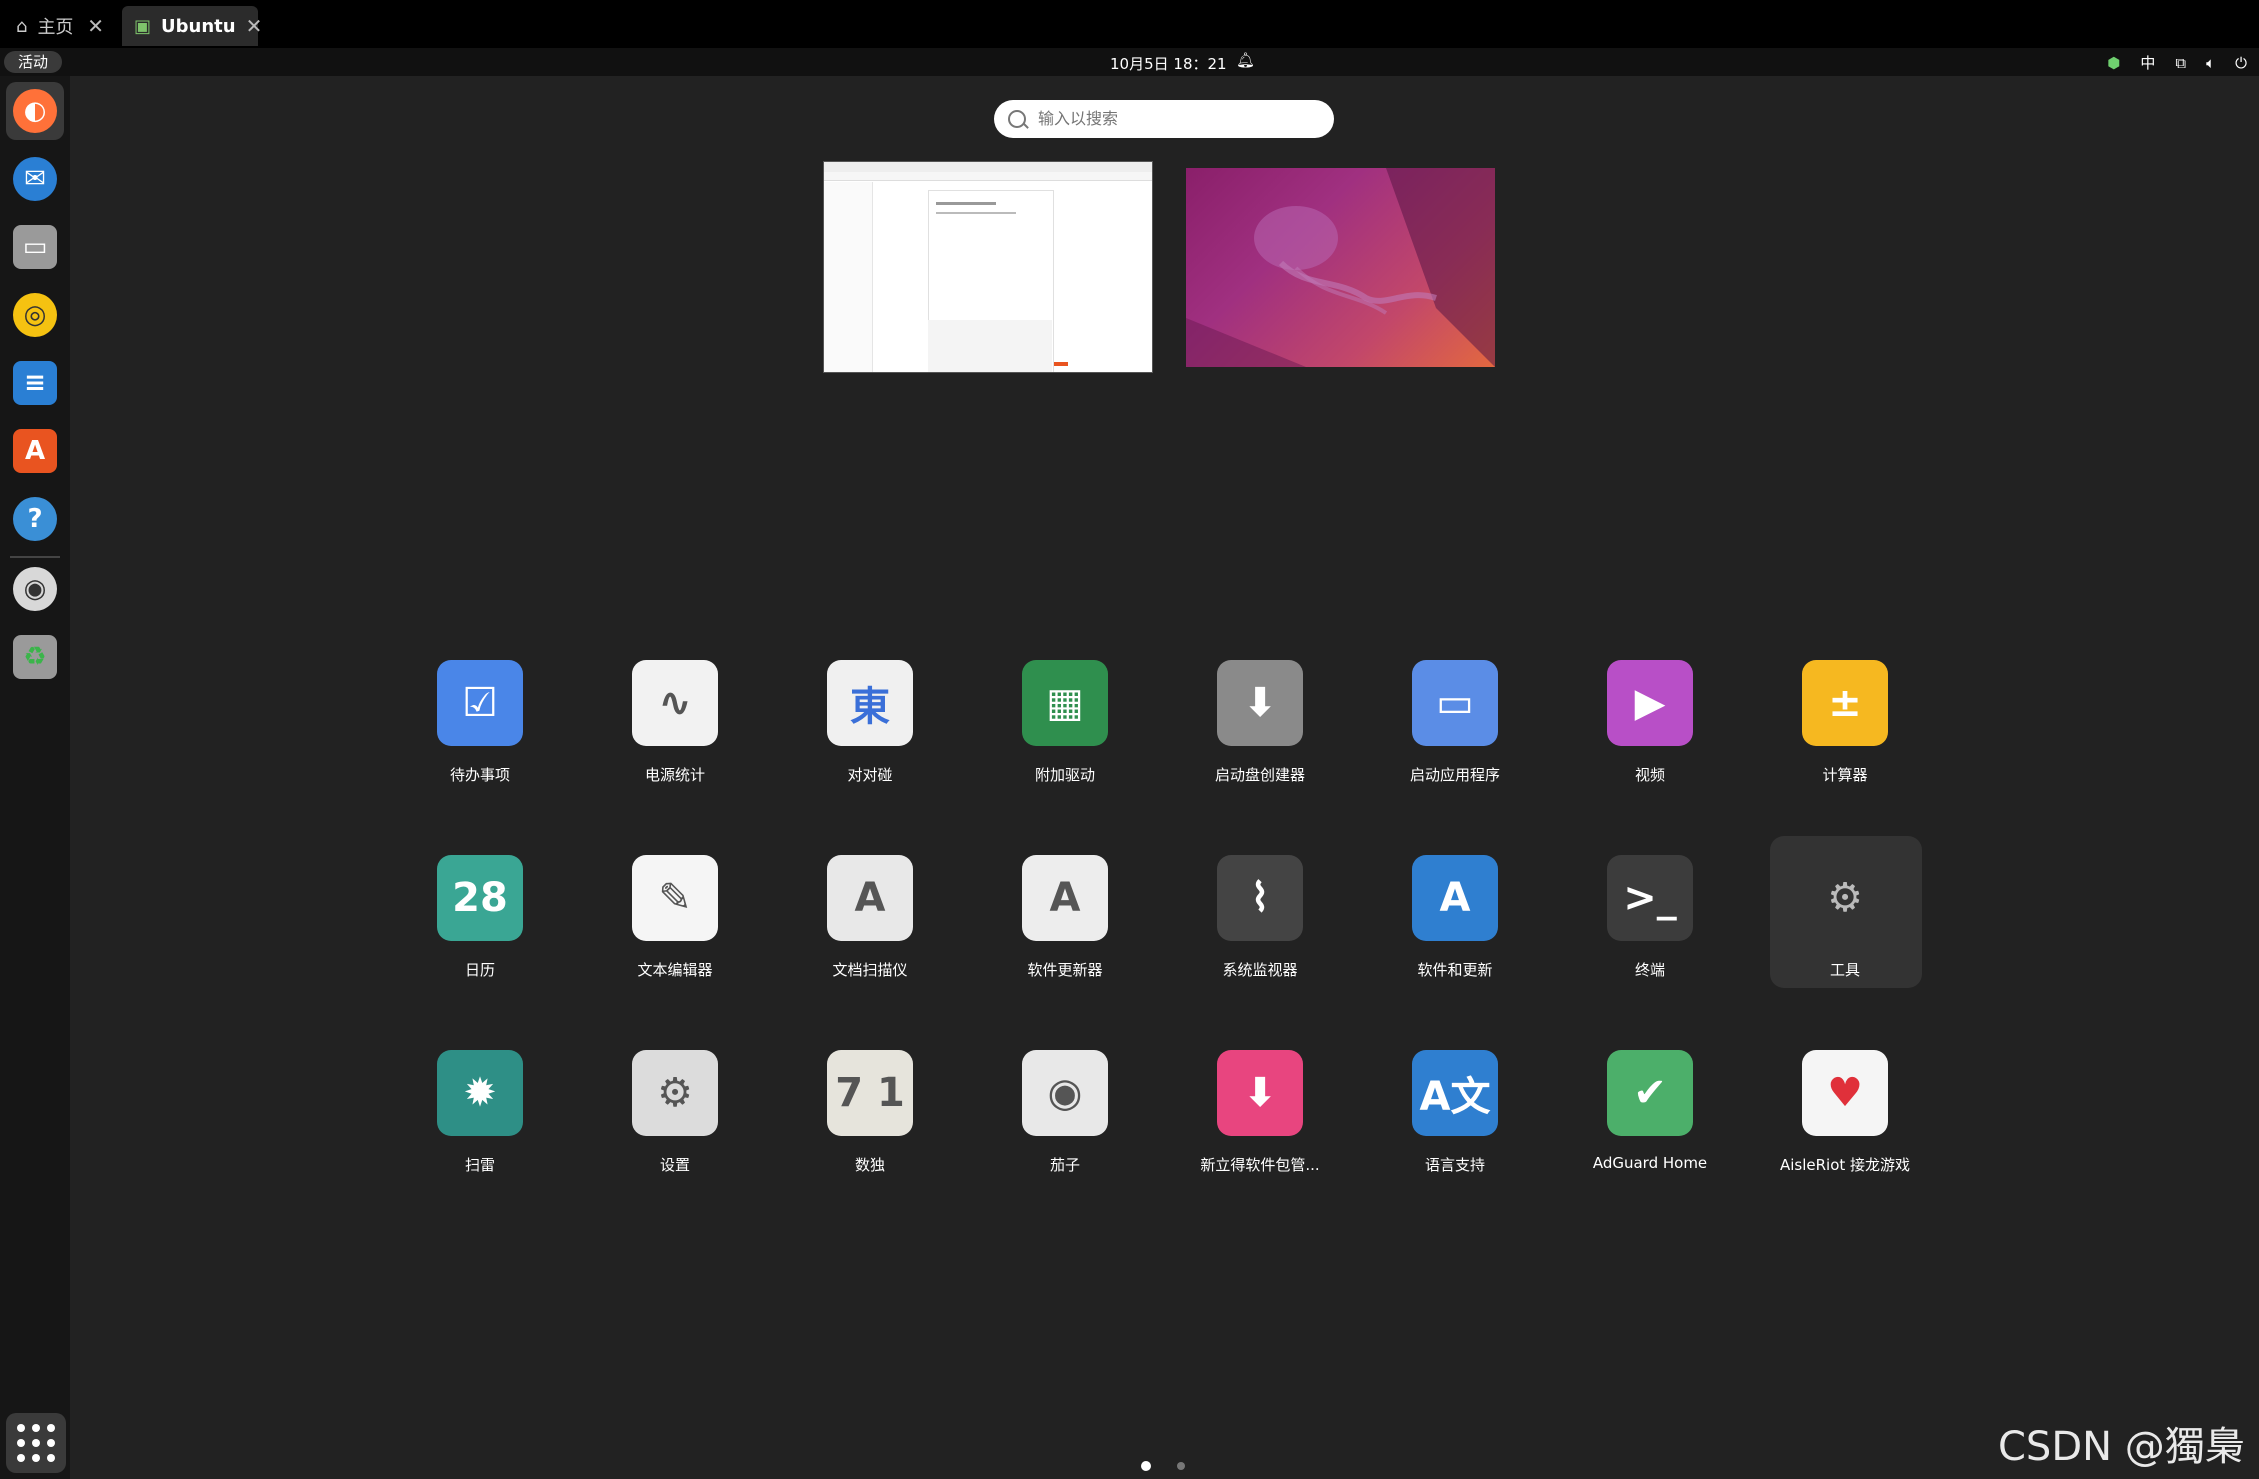 This screenshot has width=2259, height=1479. Describe the element at coordinates (1260, 1093) in the screenshot. I see `synaptic-icon: ⬇` at that location.